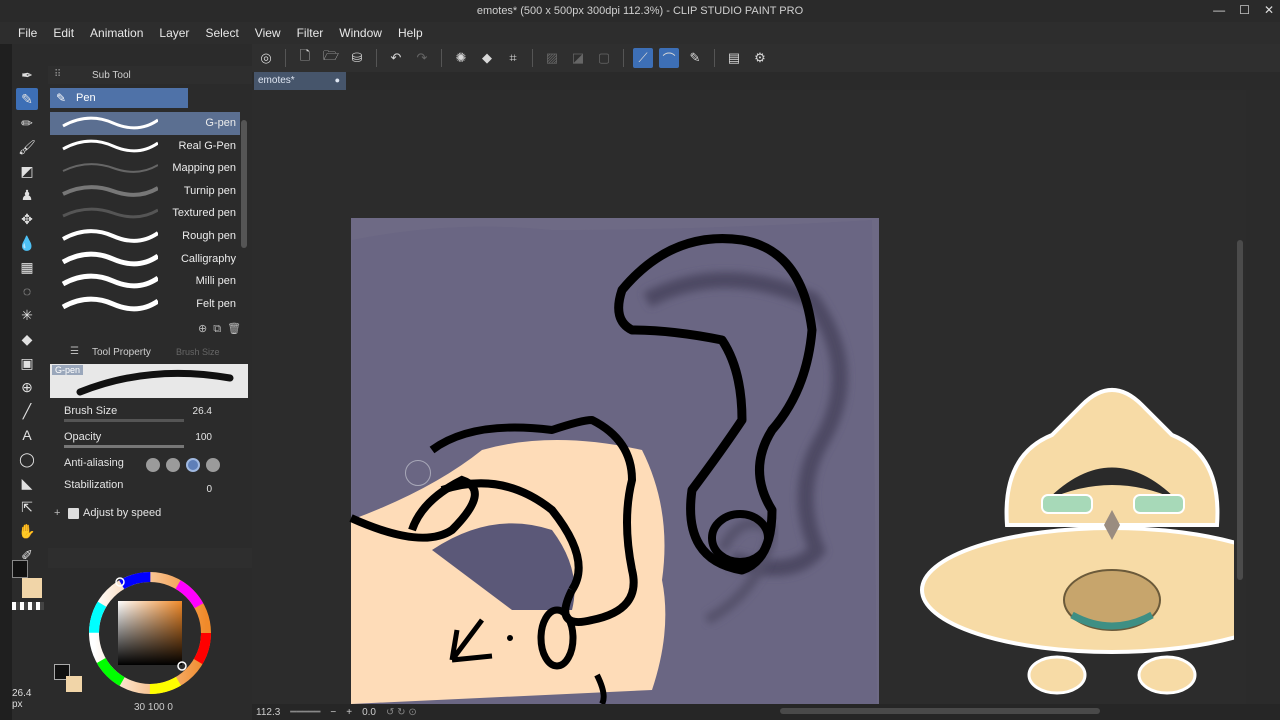 The height and width of the screenshot is (720, 1280). I want to click on panel-grip-icon: ⠿, so click(57, 74).